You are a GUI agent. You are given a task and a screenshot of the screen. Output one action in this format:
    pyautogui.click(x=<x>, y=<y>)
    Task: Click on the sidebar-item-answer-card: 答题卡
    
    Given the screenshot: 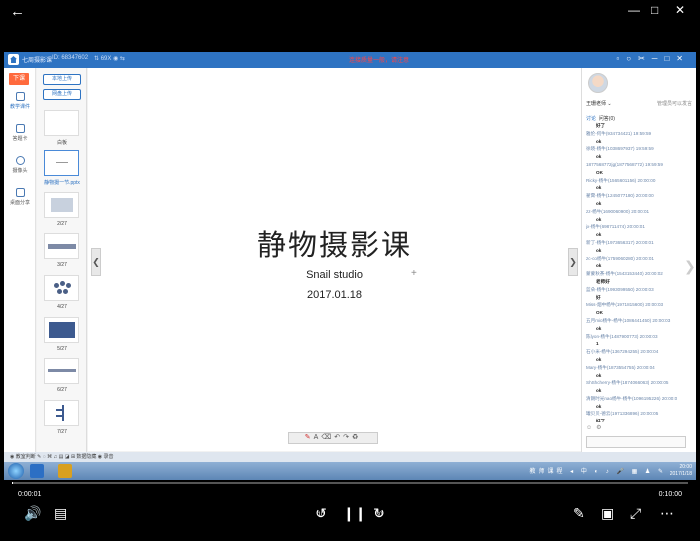 What is the action you would take?
    pyautogui.click(x=20, y=133)
    